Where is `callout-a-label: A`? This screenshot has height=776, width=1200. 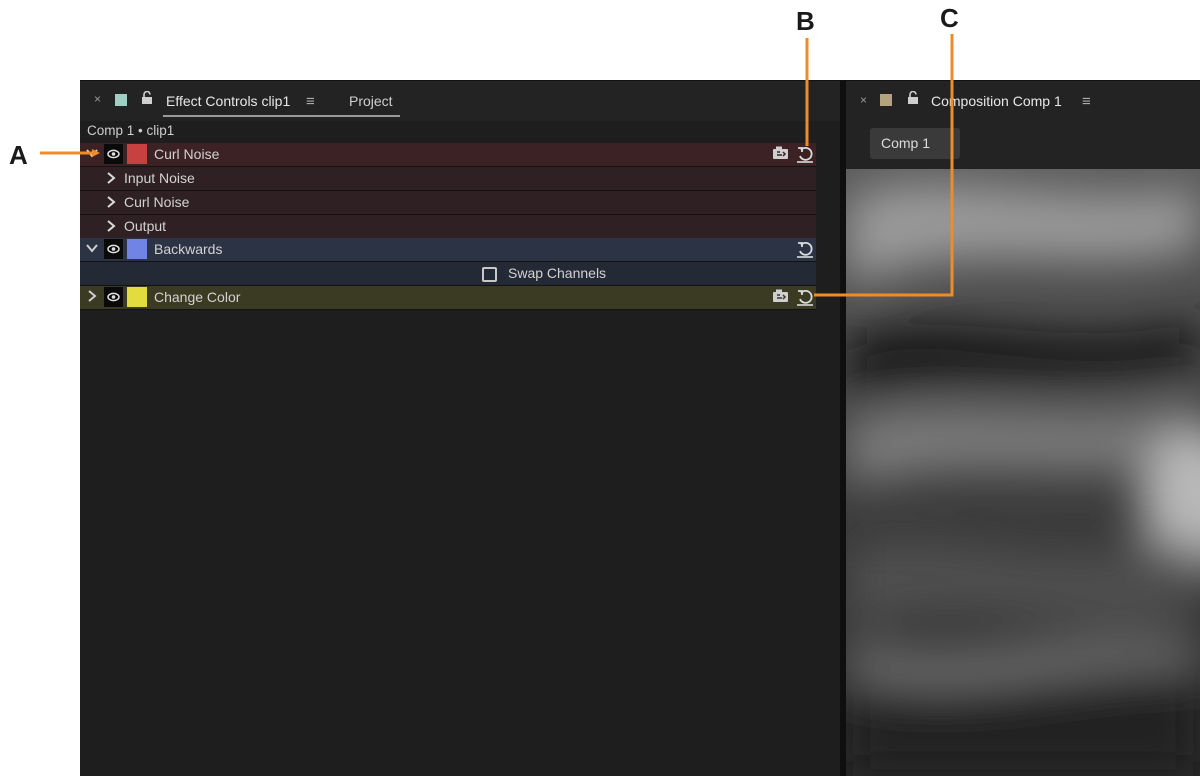 callout-a-label: A is located at coordinates (18, 155).